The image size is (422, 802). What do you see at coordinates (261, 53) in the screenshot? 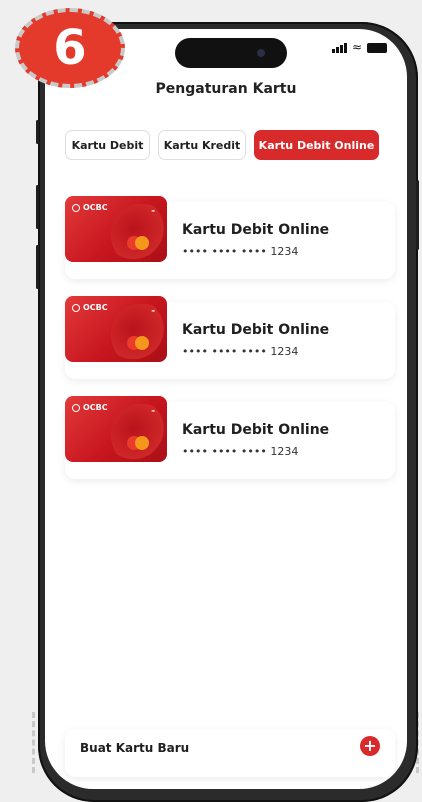
I see `camera-icon` at bounding box center [261, 53].